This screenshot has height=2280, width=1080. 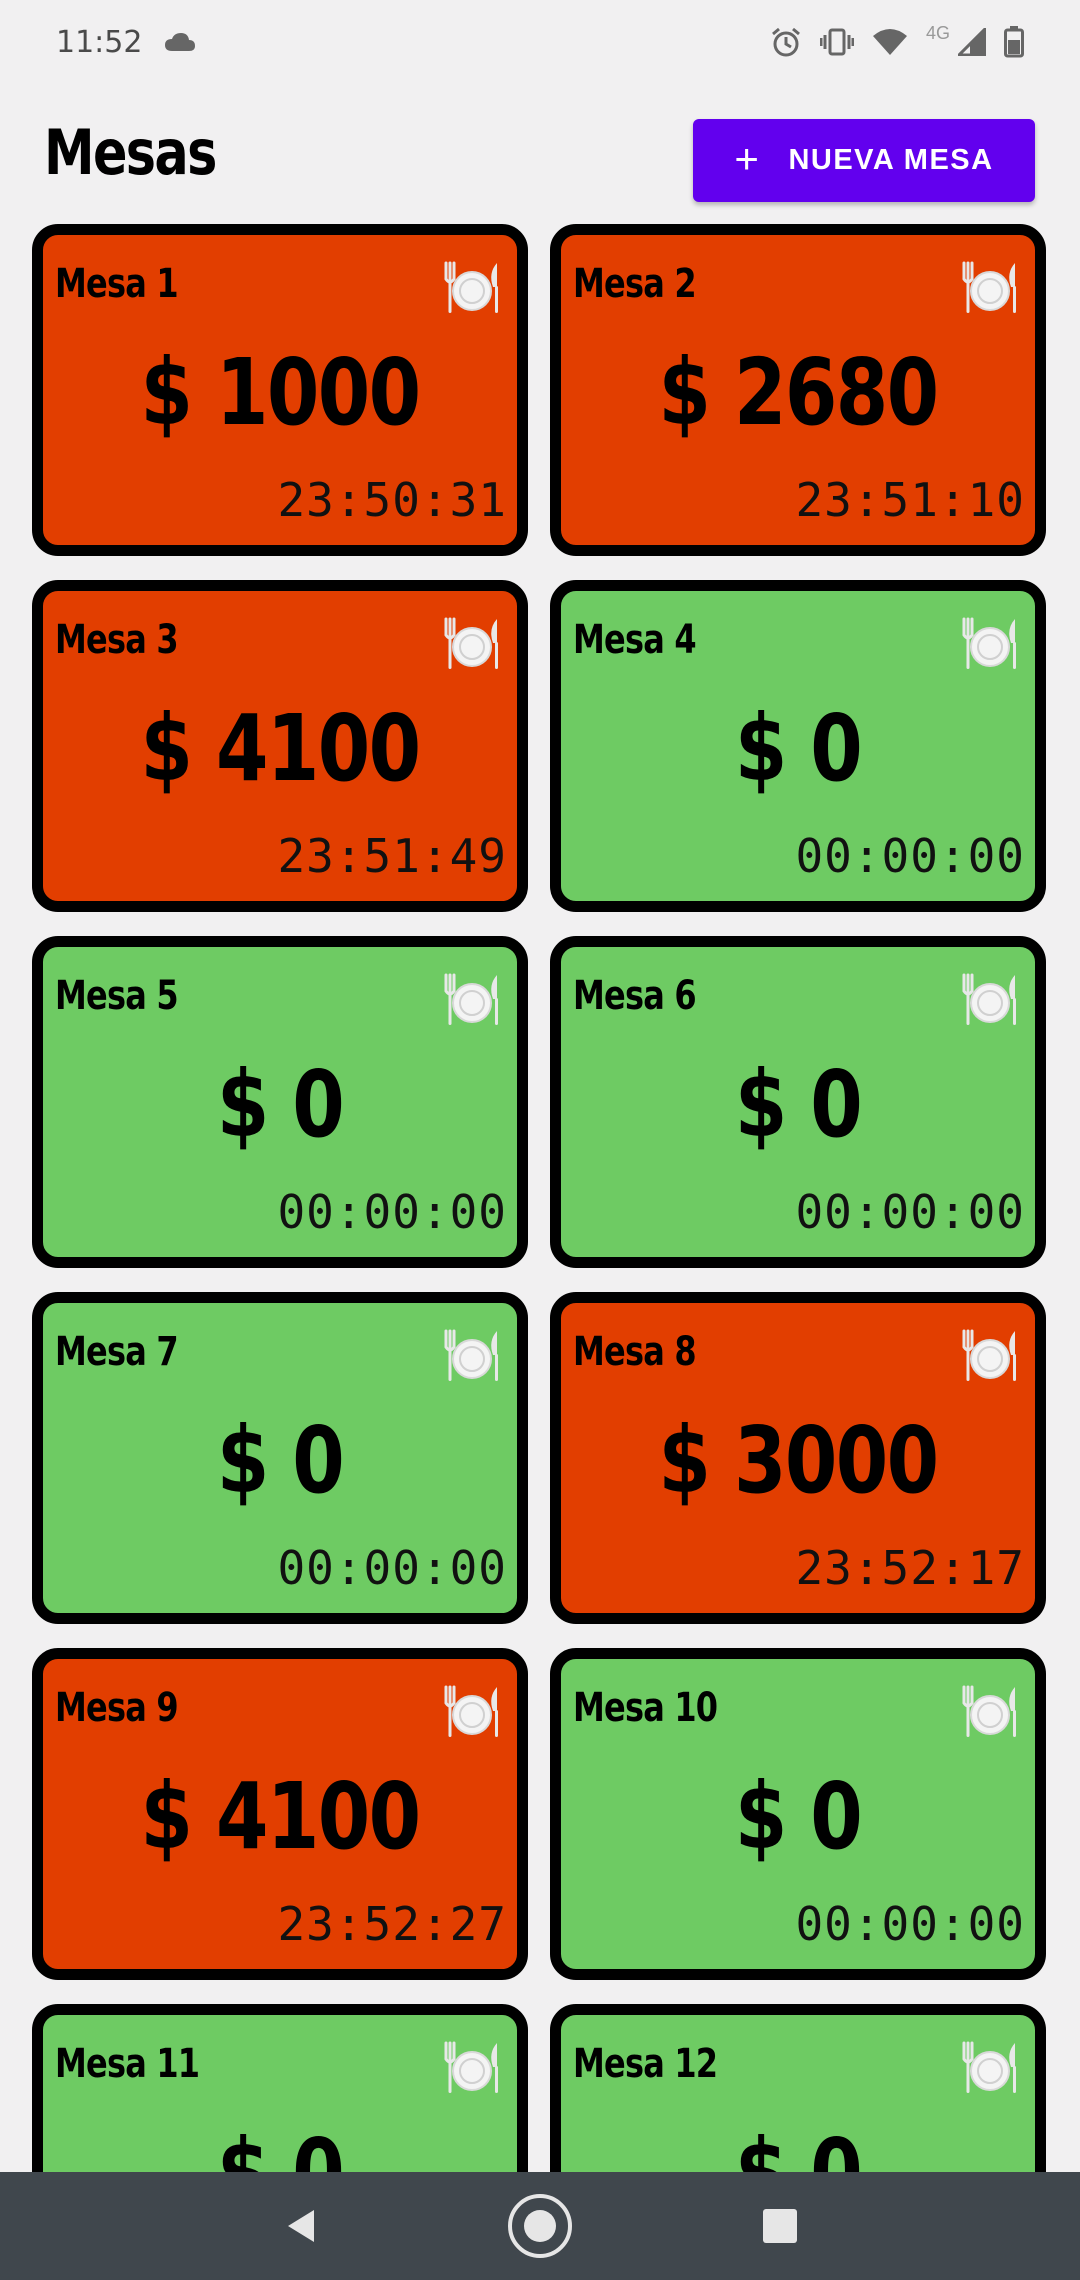 I want to click on home-icon, so click(x=540, y=2226).